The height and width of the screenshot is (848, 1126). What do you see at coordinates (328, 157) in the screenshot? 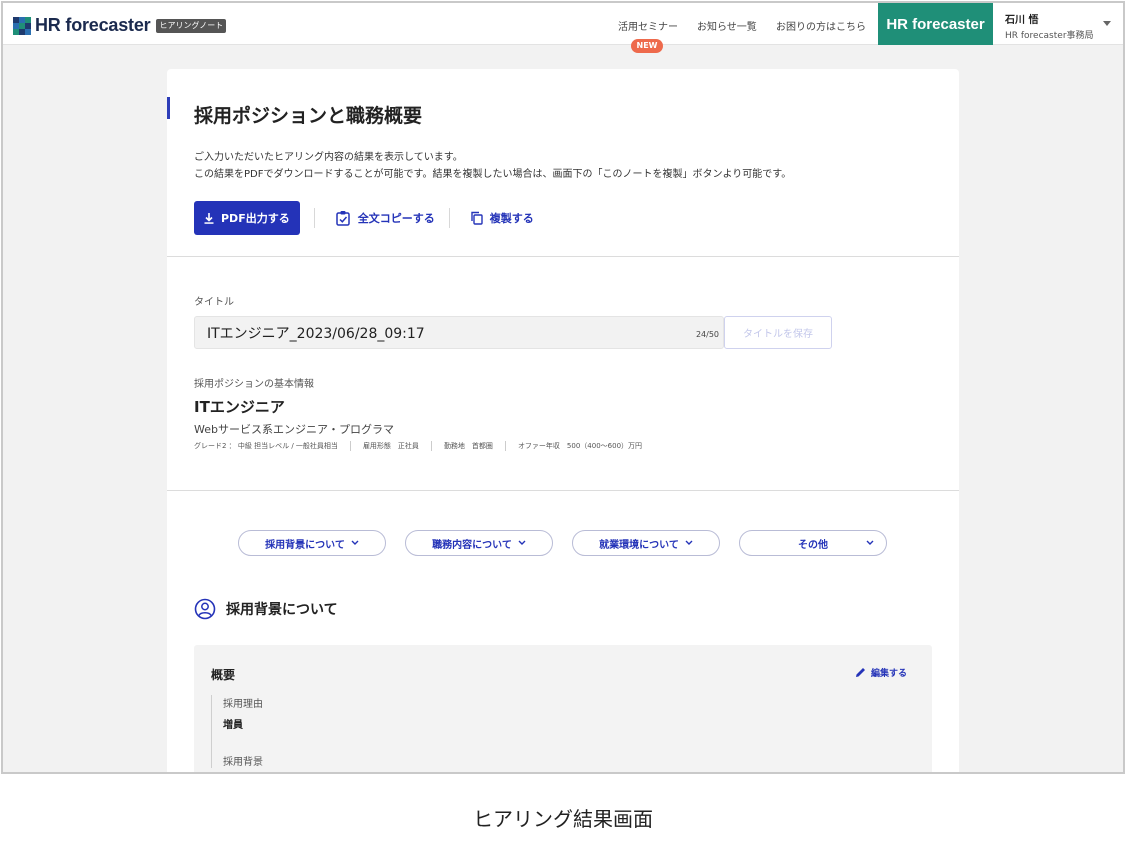
I see `description-line-1: ご入力いただいたヒアリング内容の結果を表示しています。` at bounding box center [328, 157].